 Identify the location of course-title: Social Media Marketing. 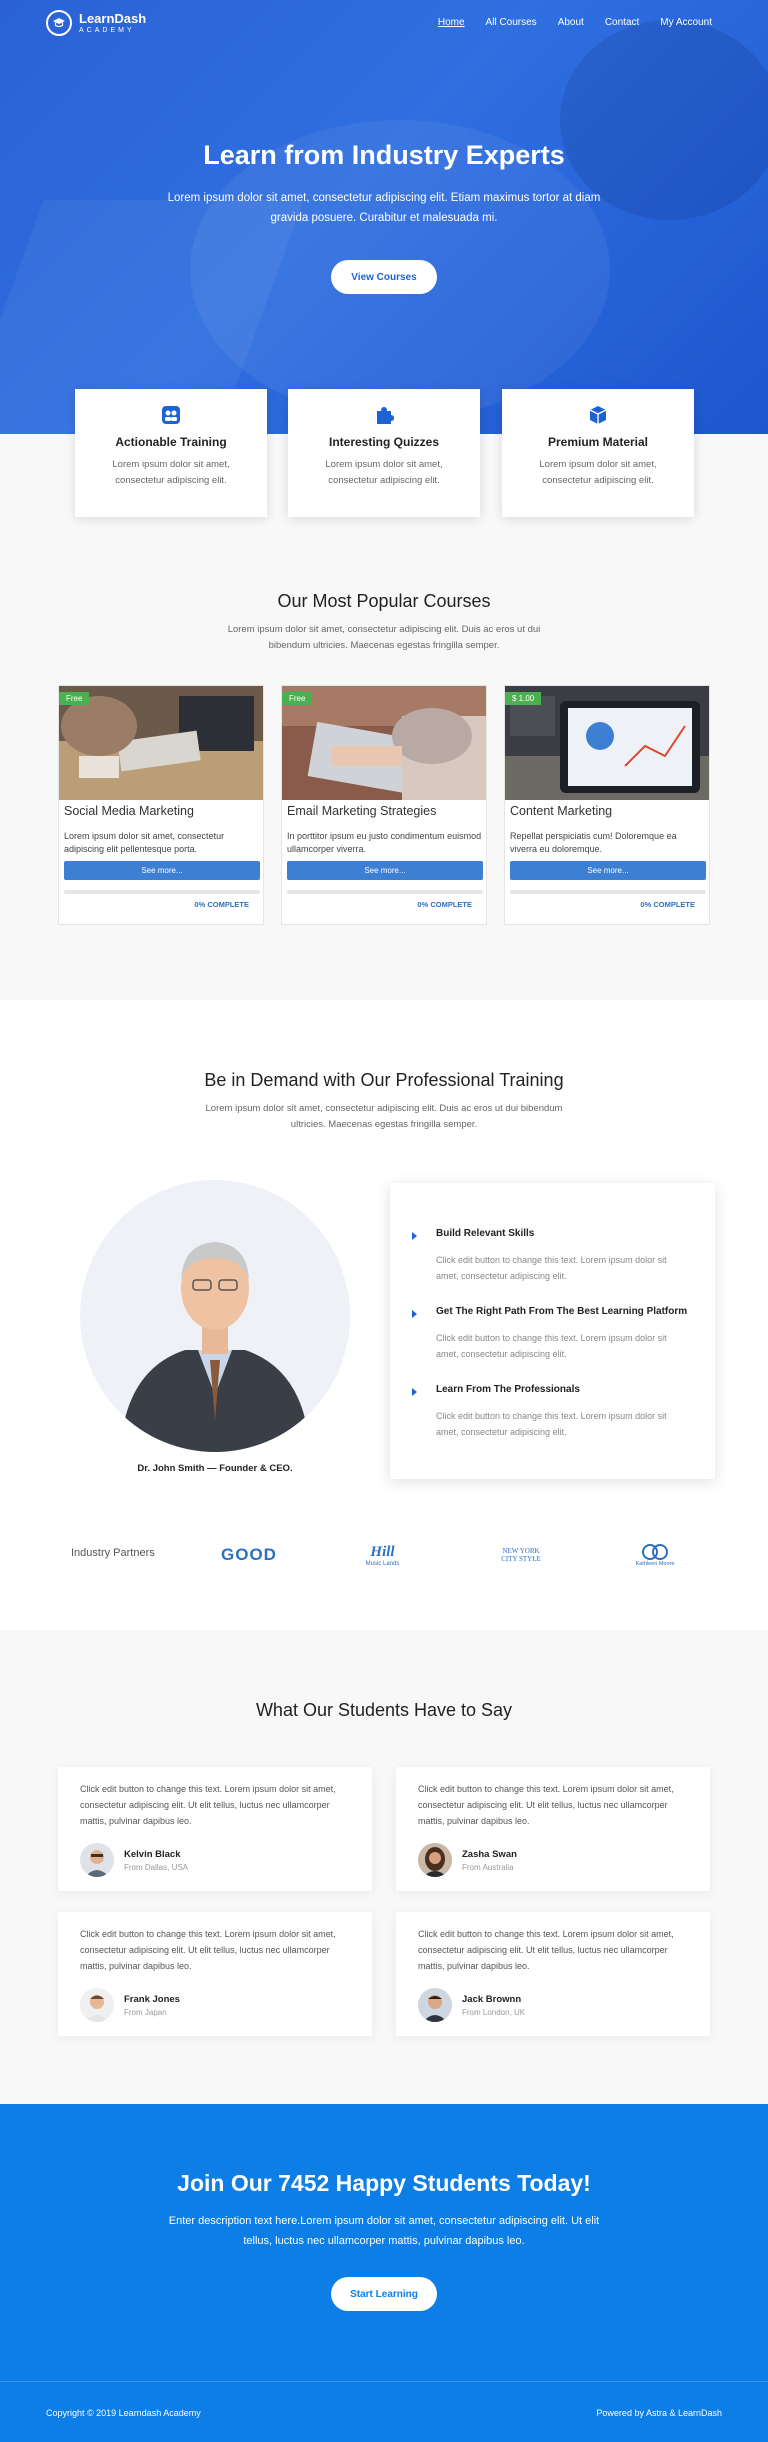
(129, 811).